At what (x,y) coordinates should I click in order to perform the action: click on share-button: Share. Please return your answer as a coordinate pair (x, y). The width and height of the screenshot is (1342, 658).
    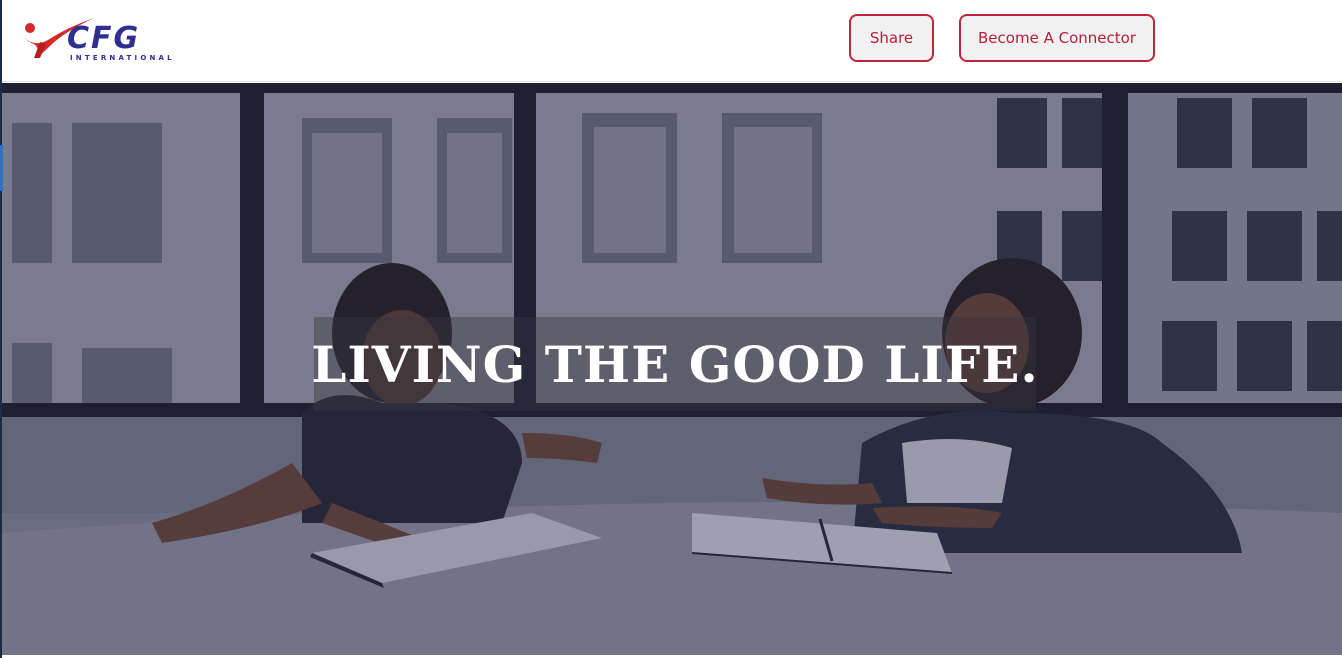
    Looking at the image, I should click on (891, 38).